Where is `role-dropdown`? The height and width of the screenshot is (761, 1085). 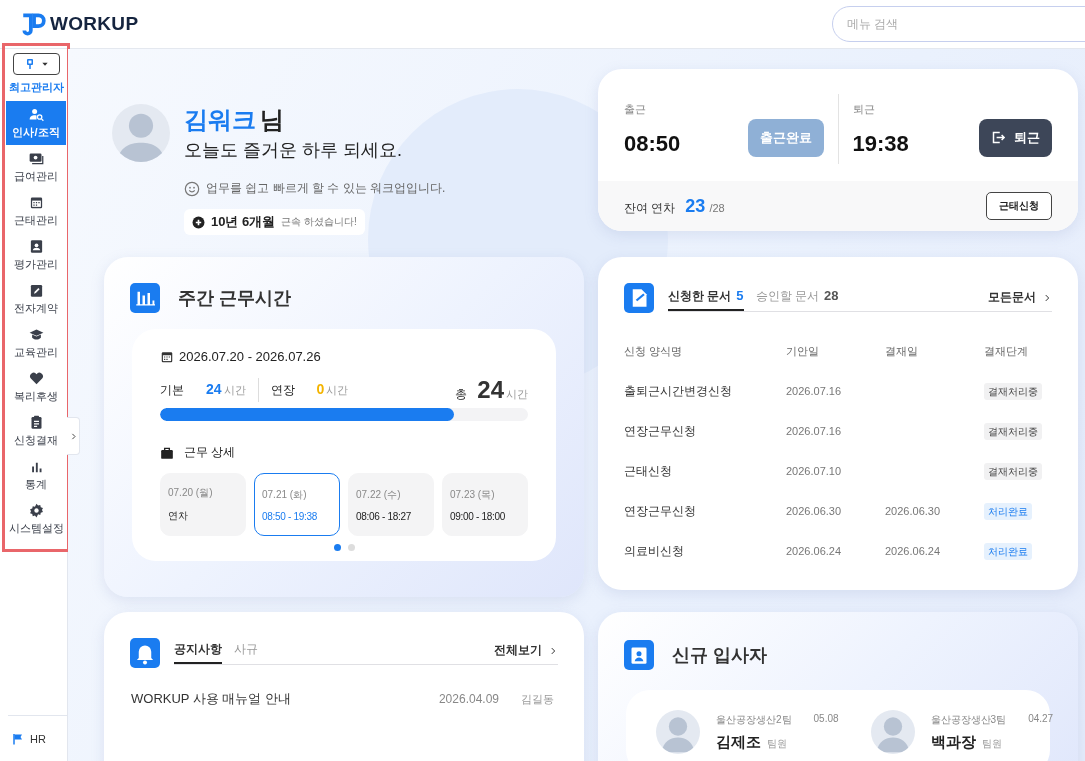 role-dropdown is located at coordinates (36, 64).